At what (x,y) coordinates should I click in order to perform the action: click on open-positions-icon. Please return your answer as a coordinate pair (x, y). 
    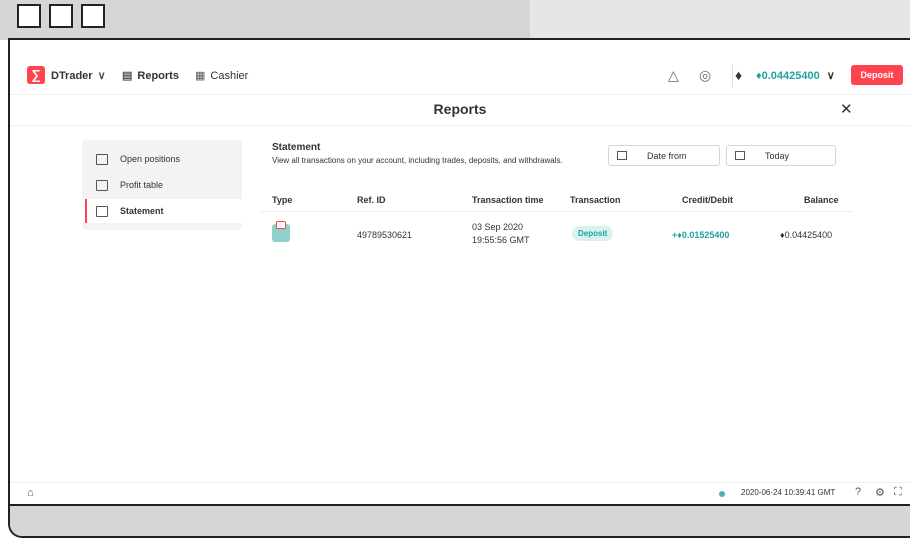
    Looking at the image, I should click on (102, 159).